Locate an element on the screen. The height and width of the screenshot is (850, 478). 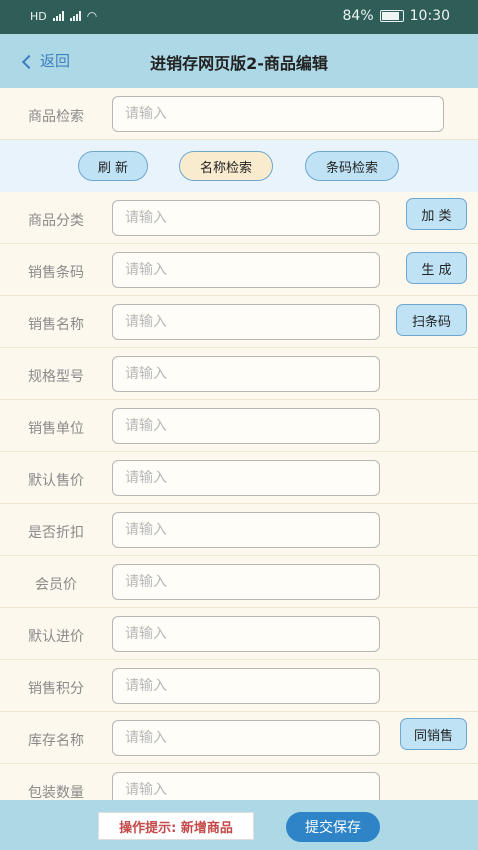
field-label: 销售条码 is located at coordinates (56, 273).